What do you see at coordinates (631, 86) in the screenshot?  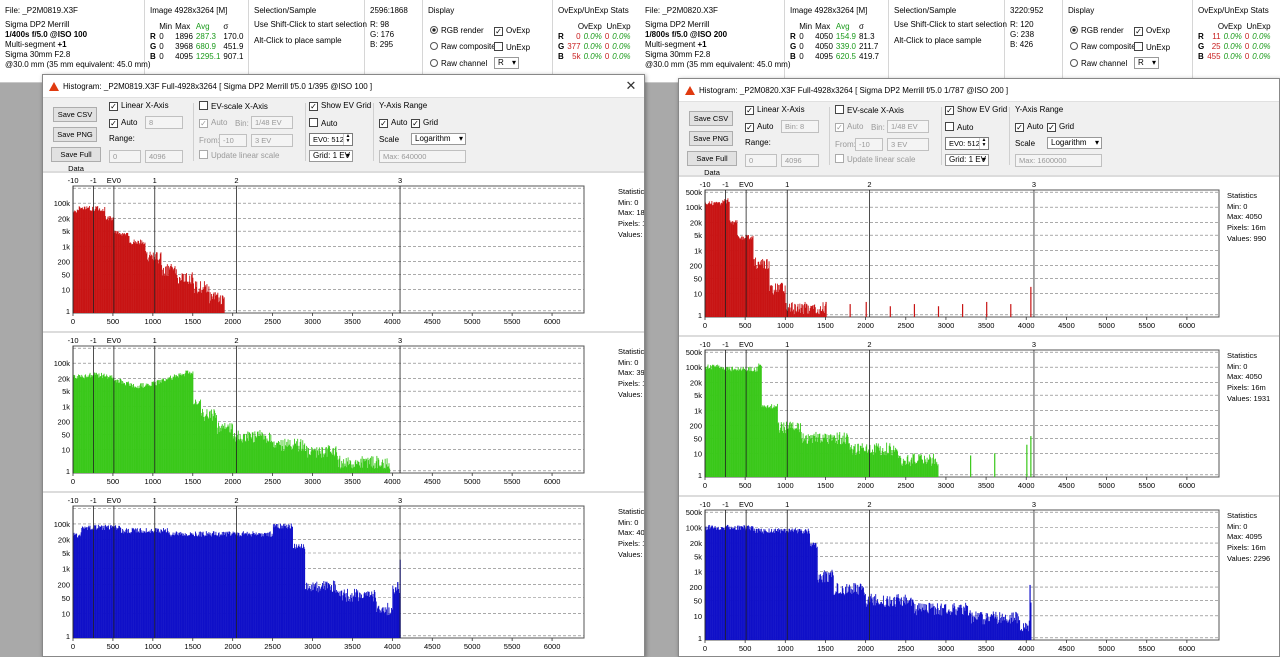 I see `close-icon: ✕` at bounding box center [631, 86].